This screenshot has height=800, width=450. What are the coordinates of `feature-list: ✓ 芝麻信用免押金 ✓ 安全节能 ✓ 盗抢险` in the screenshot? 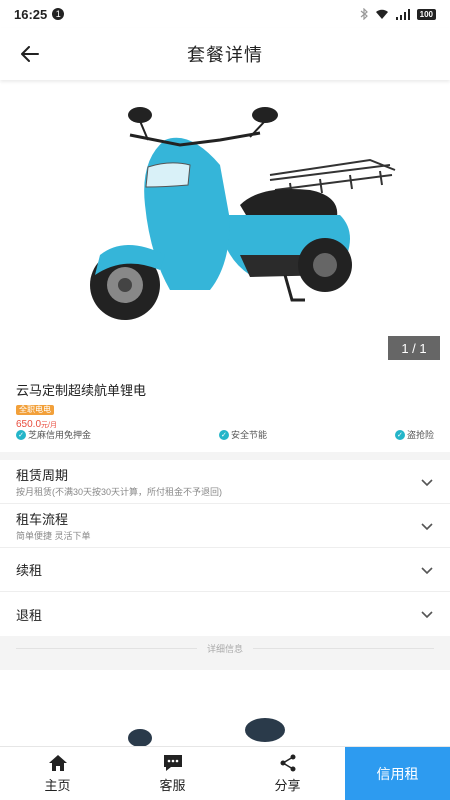 It's located at (225, 434).